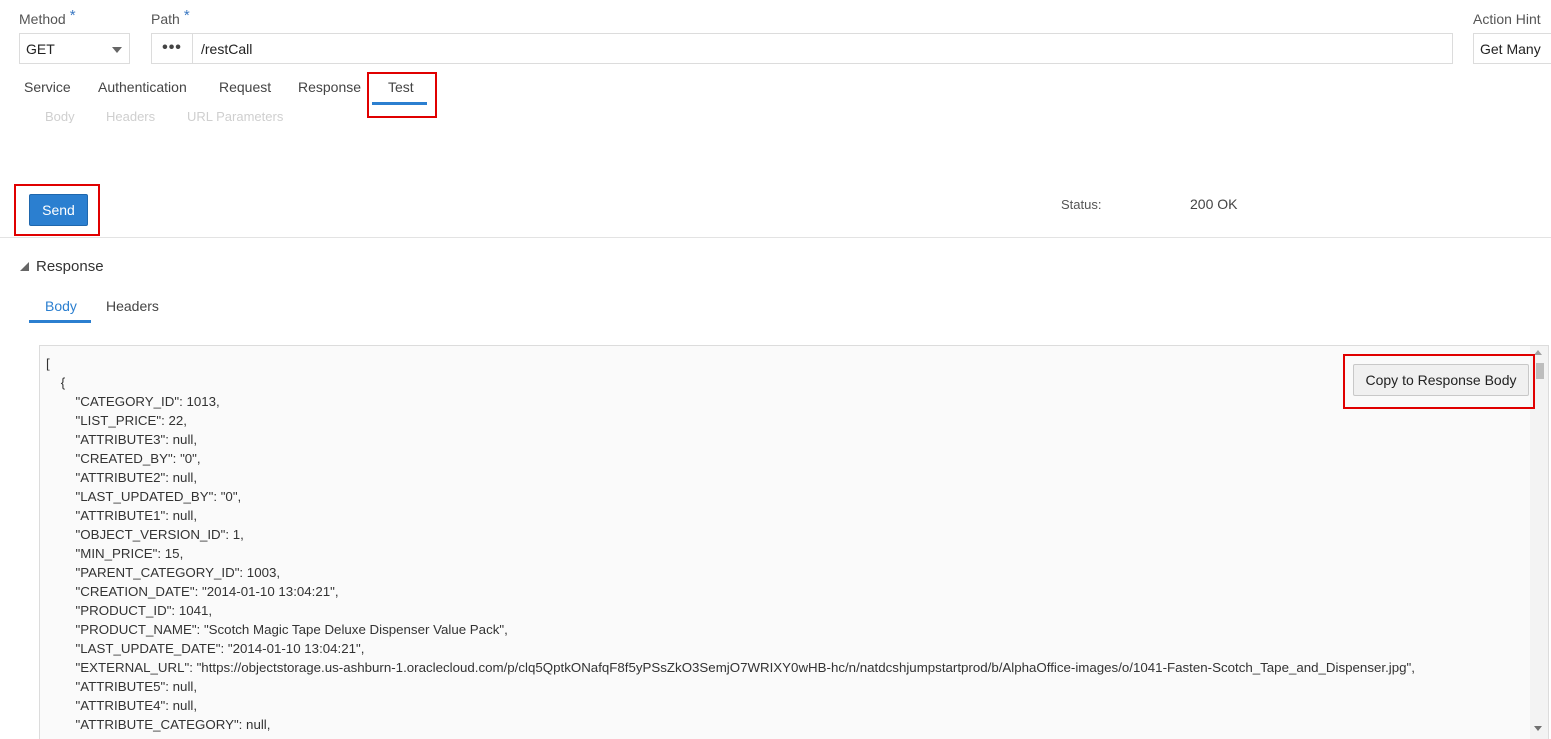 Image resolution: width=1551 pixels, height=739 pixels. I want to click on request-subtab-url-parameters: URL Parameters, so click(235, 116).